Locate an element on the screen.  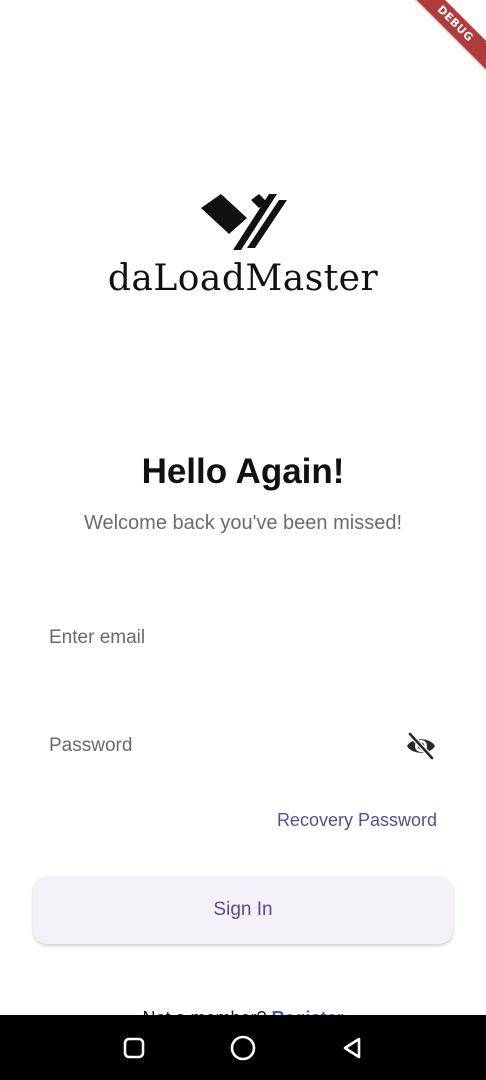
recents-square-icon is located at coordinates (134, 1047).